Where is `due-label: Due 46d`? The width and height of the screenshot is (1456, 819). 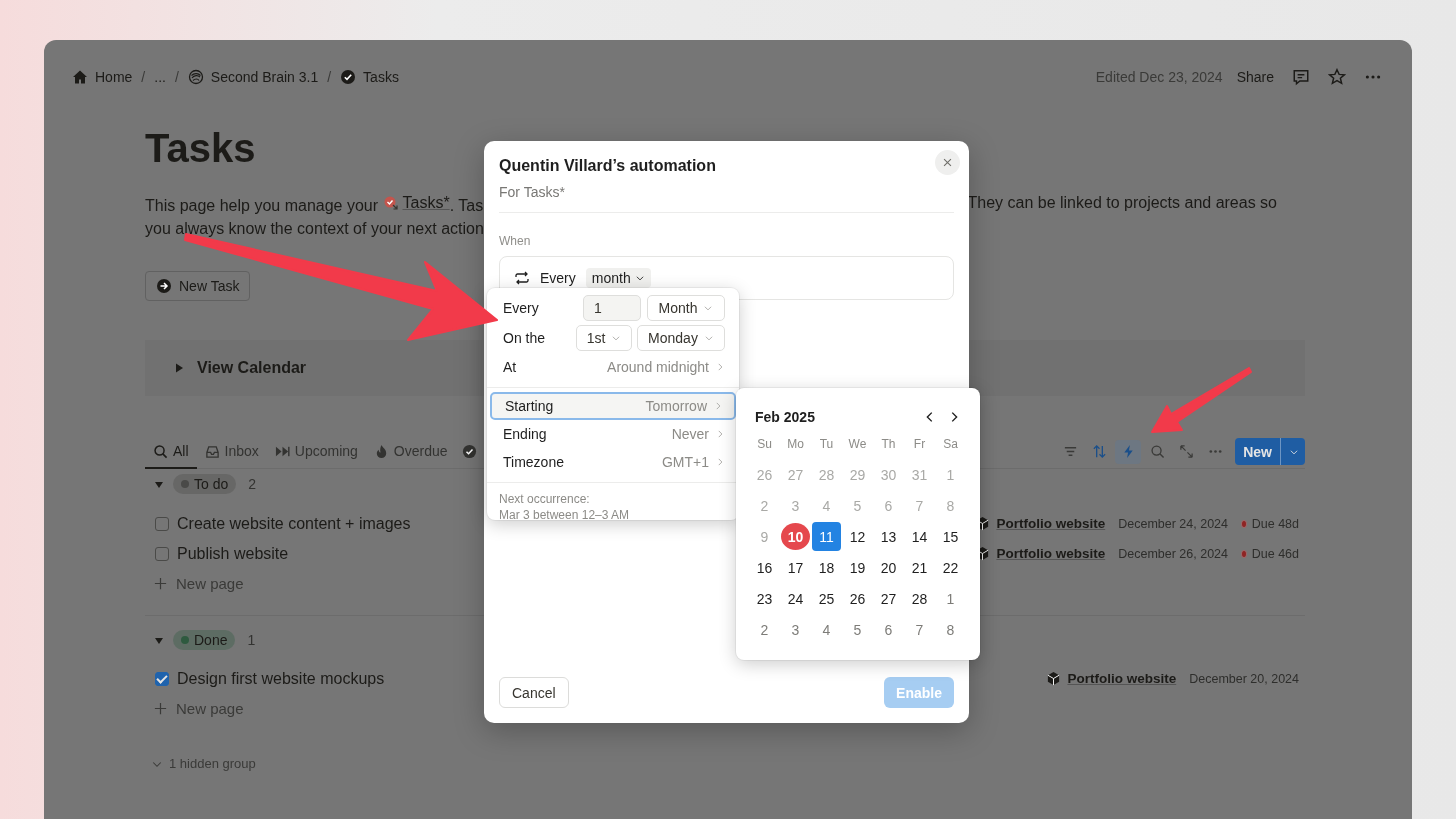
due-label: Due 46d is located at coordinates (1275, 553).